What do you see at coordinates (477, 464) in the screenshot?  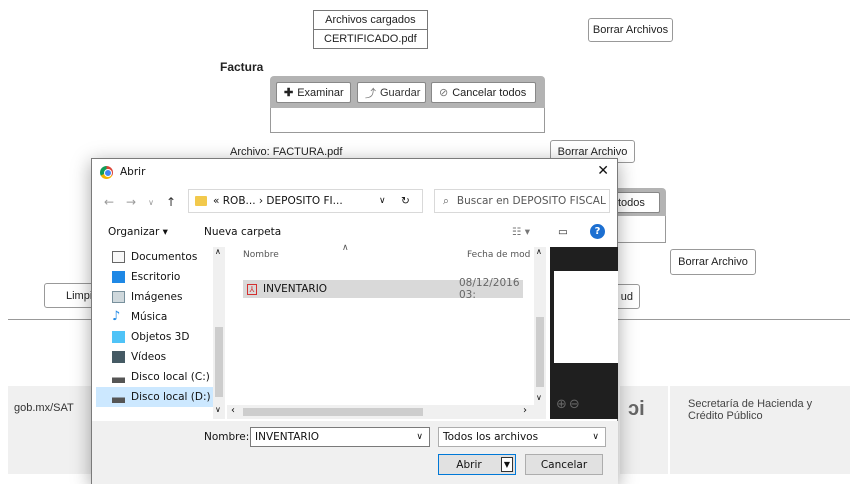 I see `open-button: Abrir ▼` at bounding box center [477, 464].